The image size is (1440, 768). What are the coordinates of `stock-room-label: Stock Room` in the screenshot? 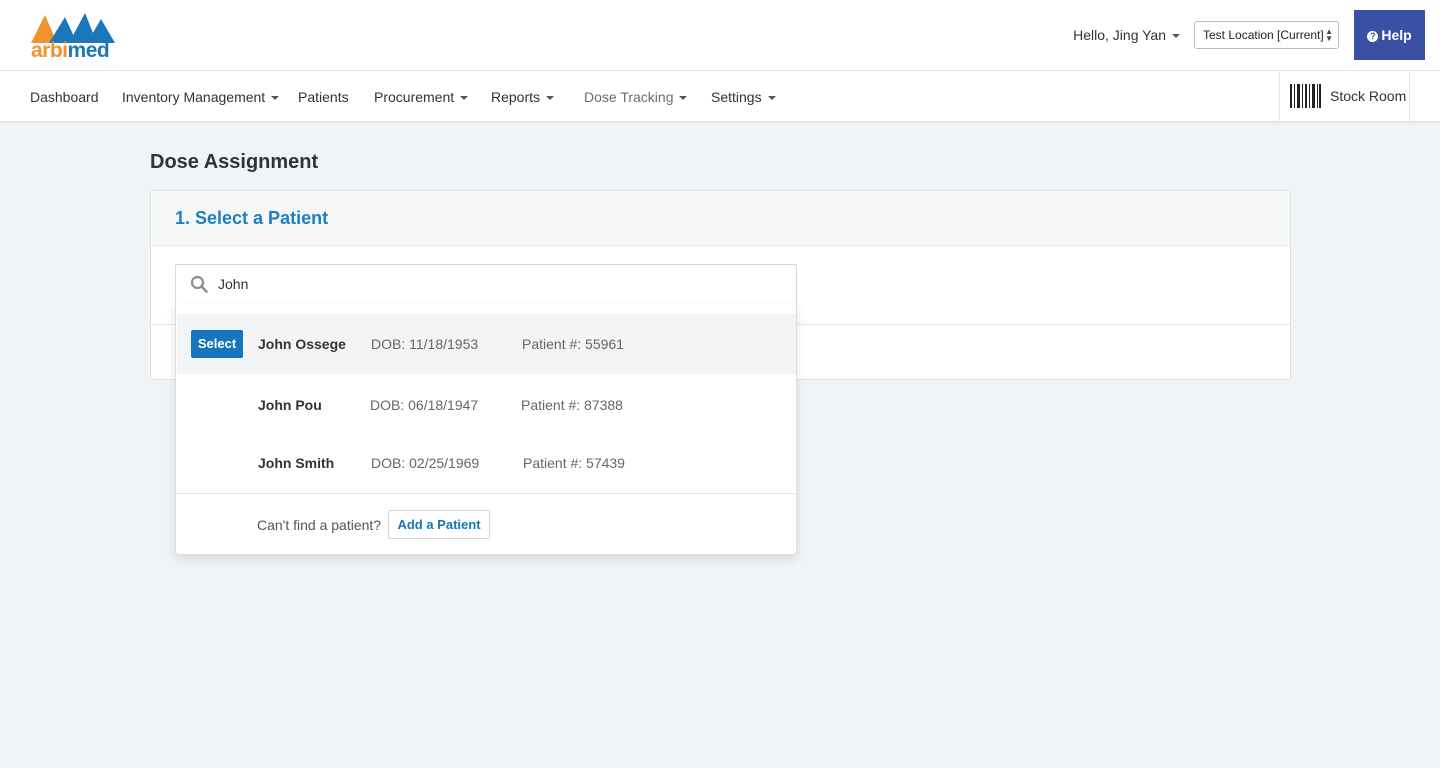 It's located at (1368, 96).